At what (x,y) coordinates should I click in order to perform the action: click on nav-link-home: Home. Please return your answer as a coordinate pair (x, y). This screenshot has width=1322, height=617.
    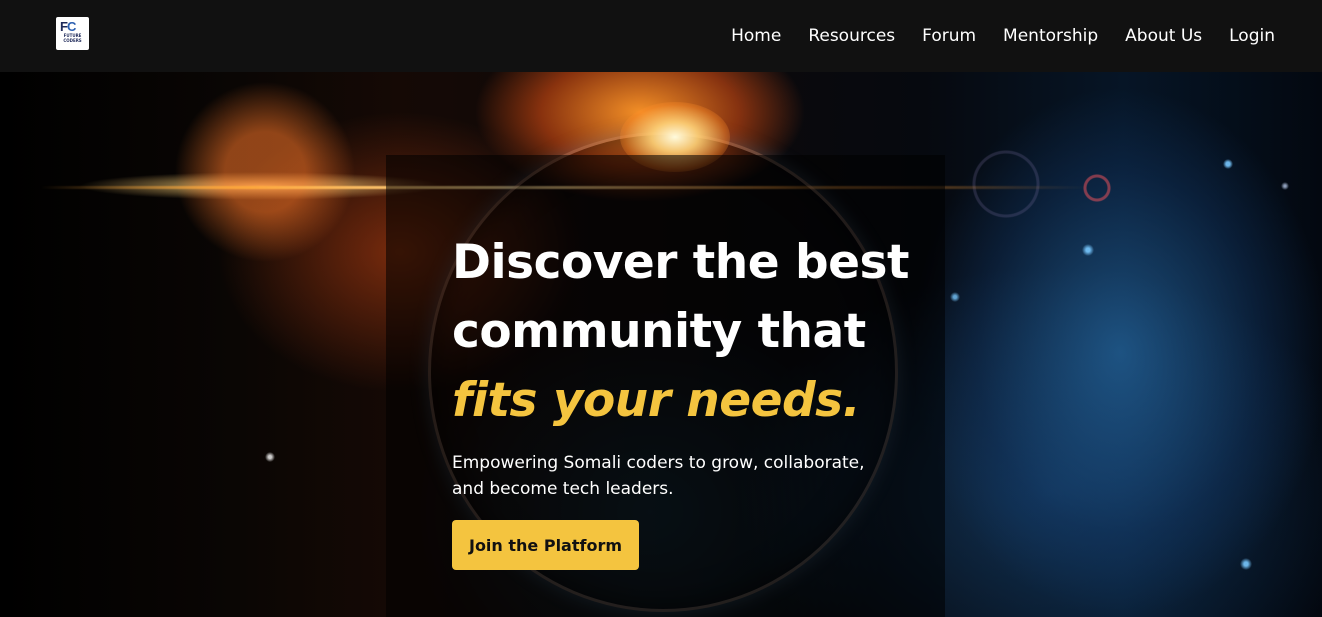
    Looking at the image, I should click on (756, 36).